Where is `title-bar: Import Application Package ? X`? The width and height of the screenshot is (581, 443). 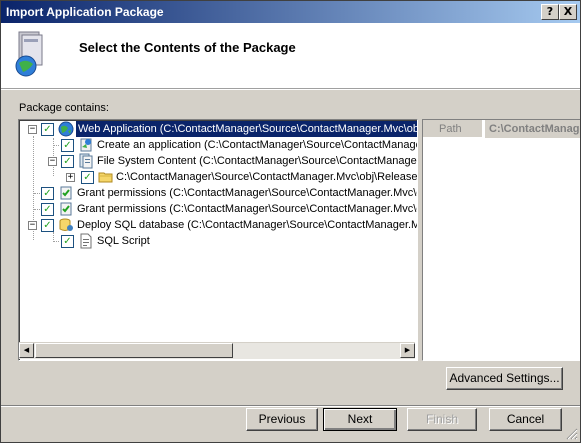
title-bar: Import Application Package ? X is located at coordinates (290, 12).